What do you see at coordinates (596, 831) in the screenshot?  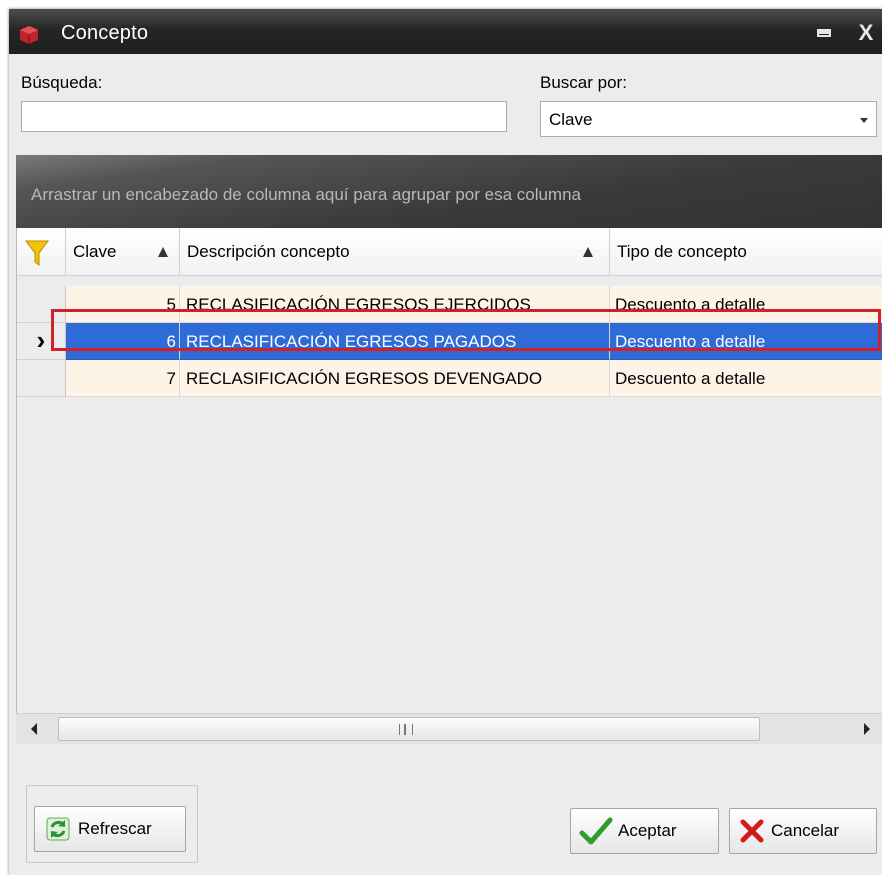 I see `green-check-icon` at bounding box center [596, 831].